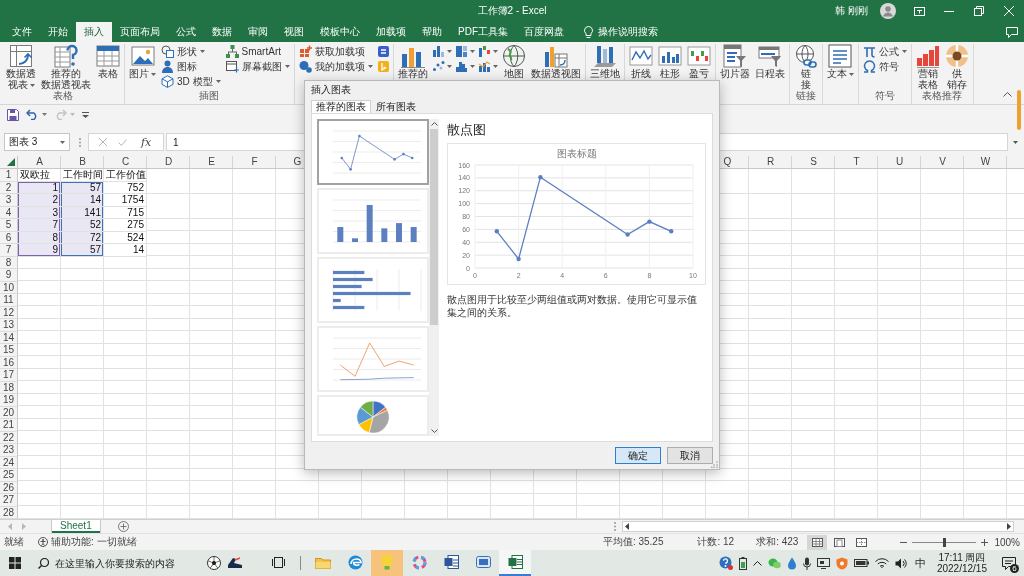 The height and width of the screenshot is (576, 1024). I want to click on table-cell: 双欧拉, so click(39, 175).